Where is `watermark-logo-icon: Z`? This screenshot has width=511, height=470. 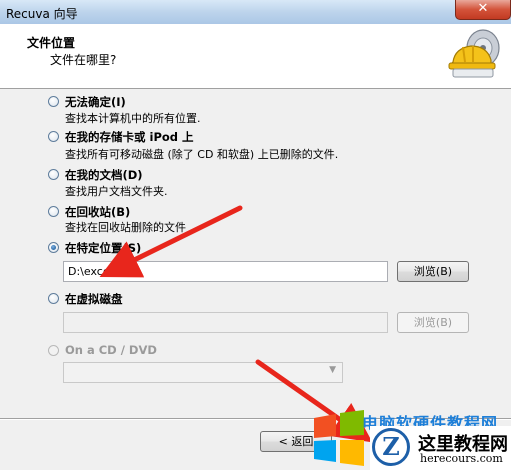
watermark-logo-icon: Z is located at coordinates (391, 447).